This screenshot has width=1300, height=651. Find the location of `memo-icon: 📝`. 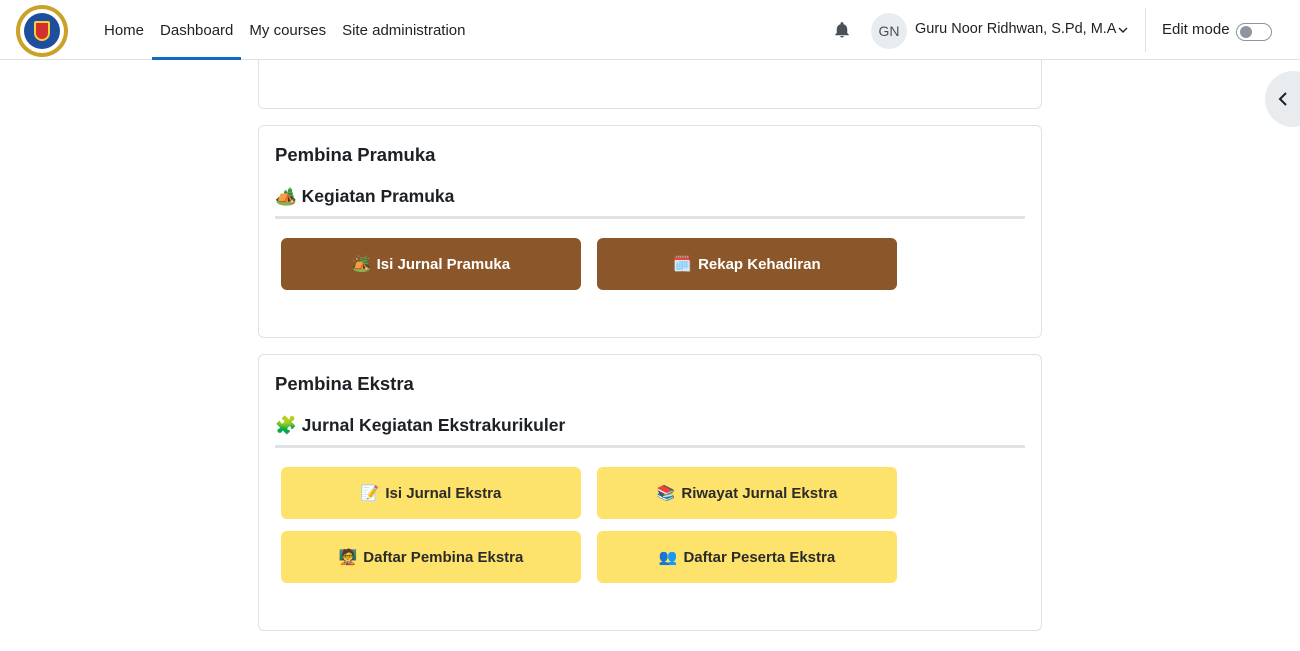

memo-icon: 📝 is located at coordinates (370, 493).